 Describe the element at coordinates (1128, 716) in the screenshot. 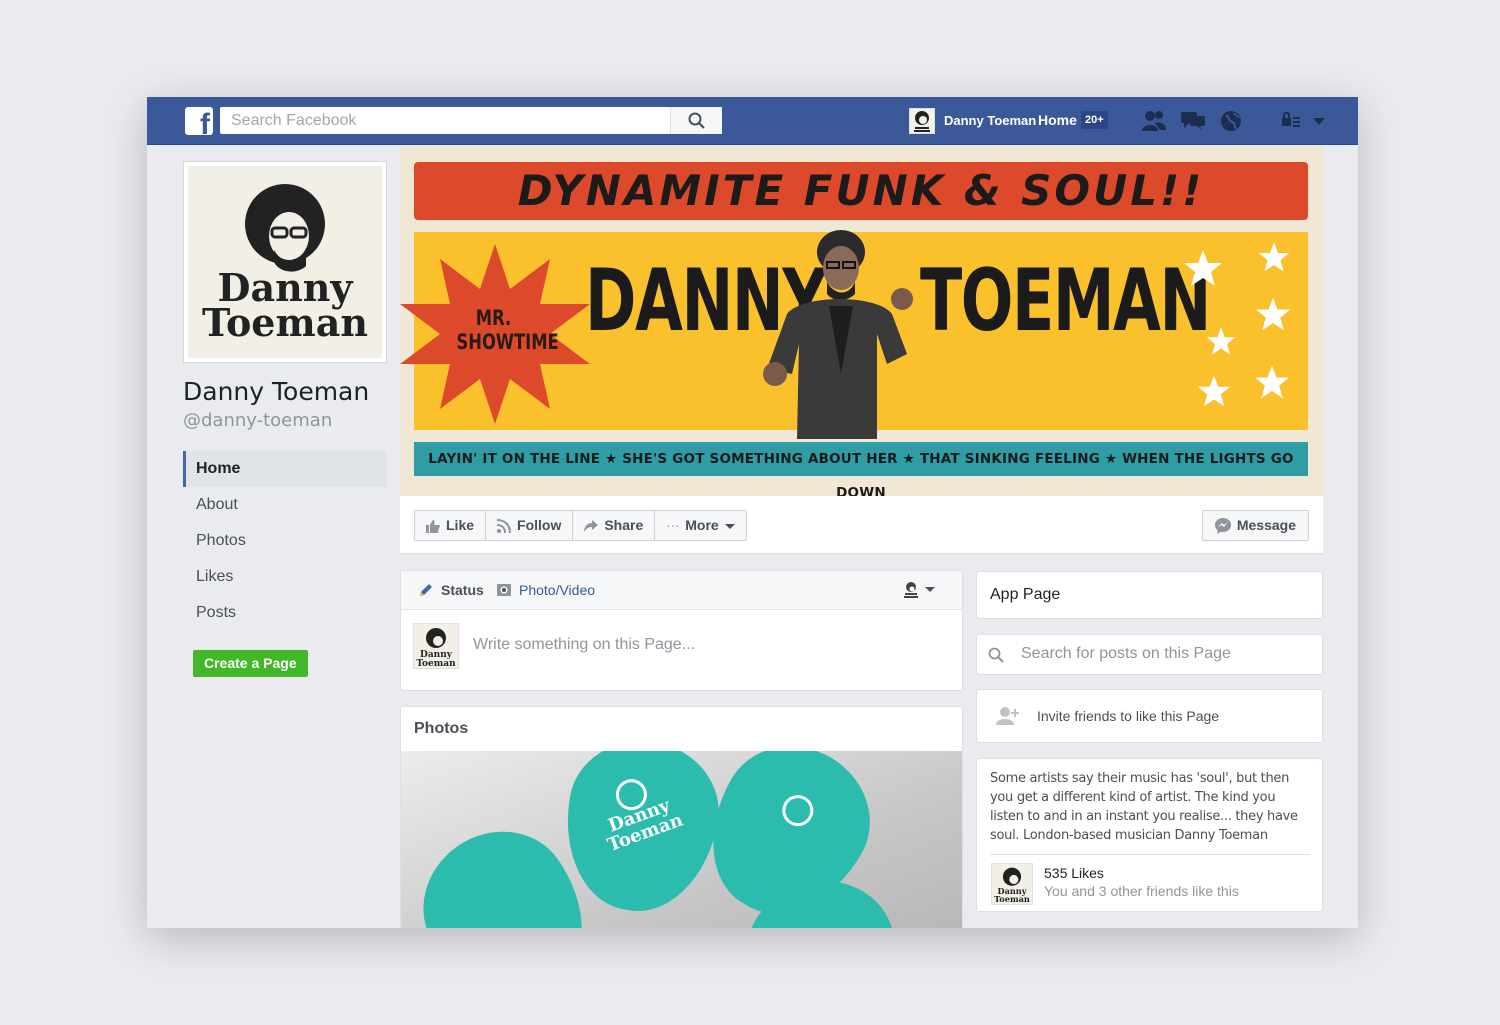

I see `invite-friends-text: Invite friends to like this Page` at that location.